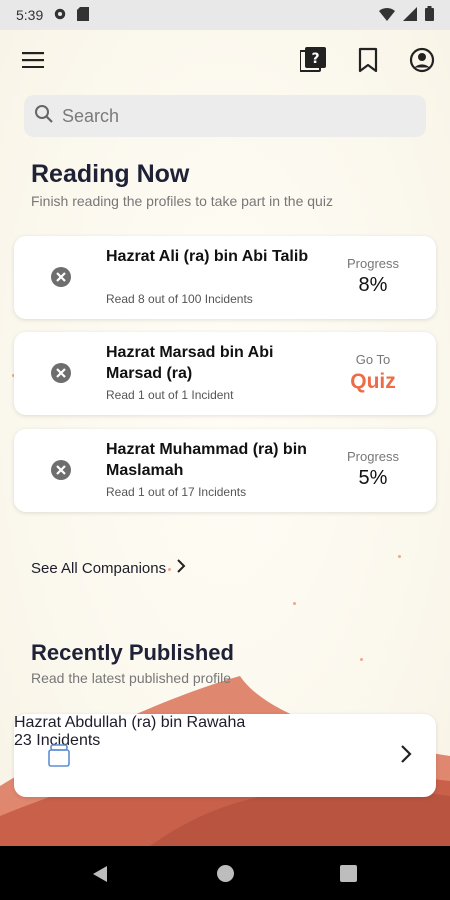 The width and height of the screenshot is (450, 900). What do you see at coordinates (387, 15) in the screenshot?
I see `wifi-icon` at bounding box center [387, 15].